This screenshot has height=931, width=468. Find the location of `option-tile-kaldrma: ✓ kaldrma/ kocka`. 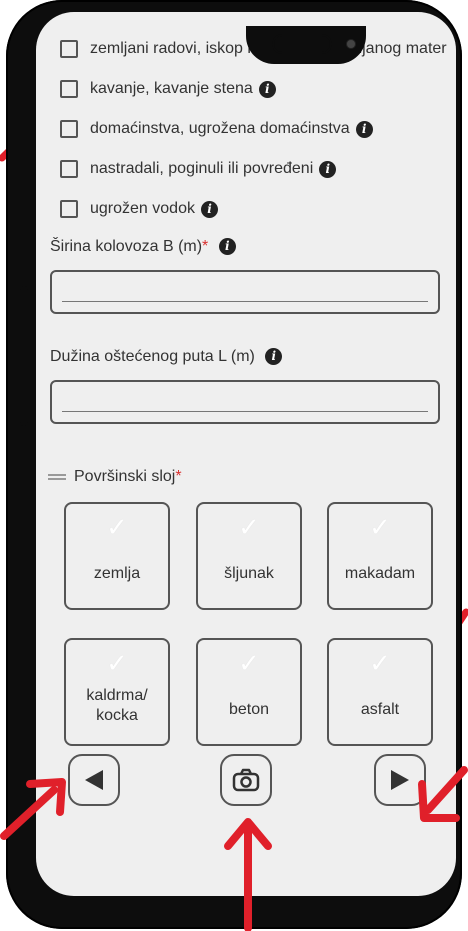

option-tile-kaldrma: ✓ kaldrma/ kocka is located at coordinates (117, 692).